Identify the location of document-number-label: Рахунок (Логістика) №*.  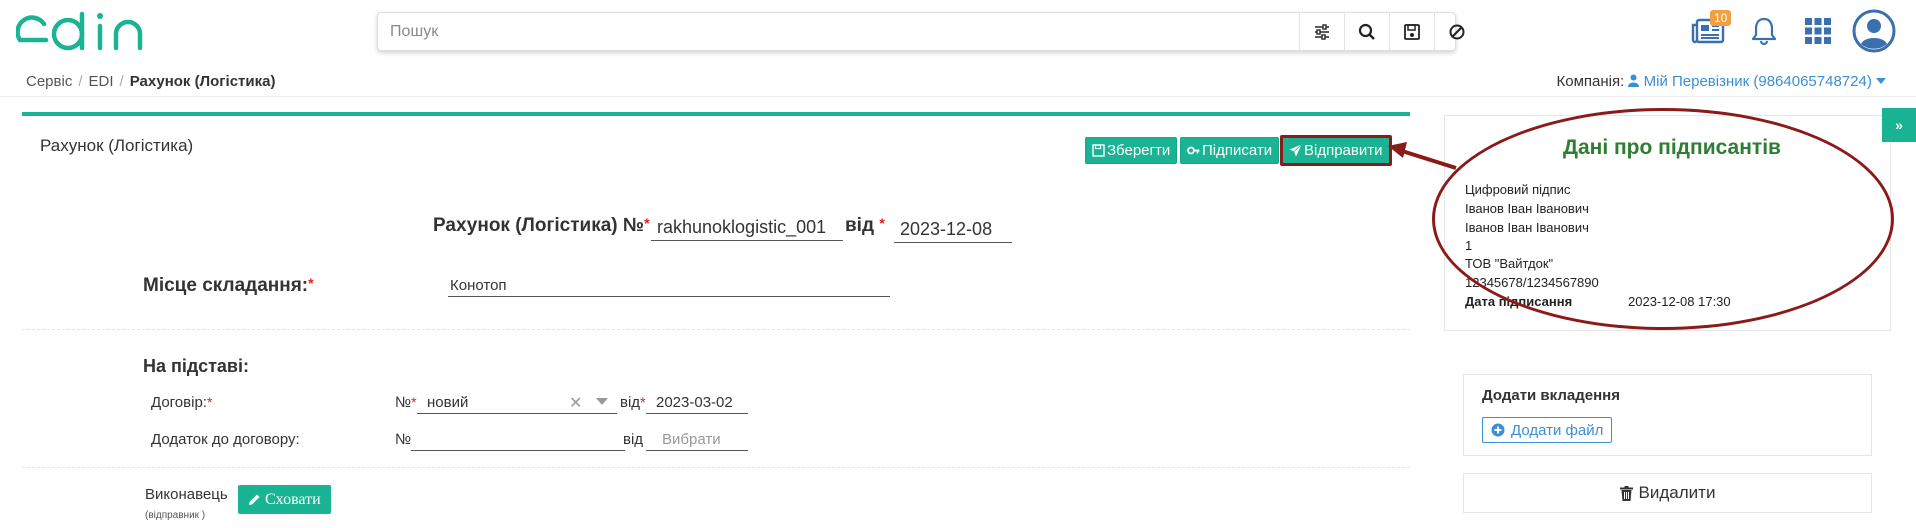
(541, 226).